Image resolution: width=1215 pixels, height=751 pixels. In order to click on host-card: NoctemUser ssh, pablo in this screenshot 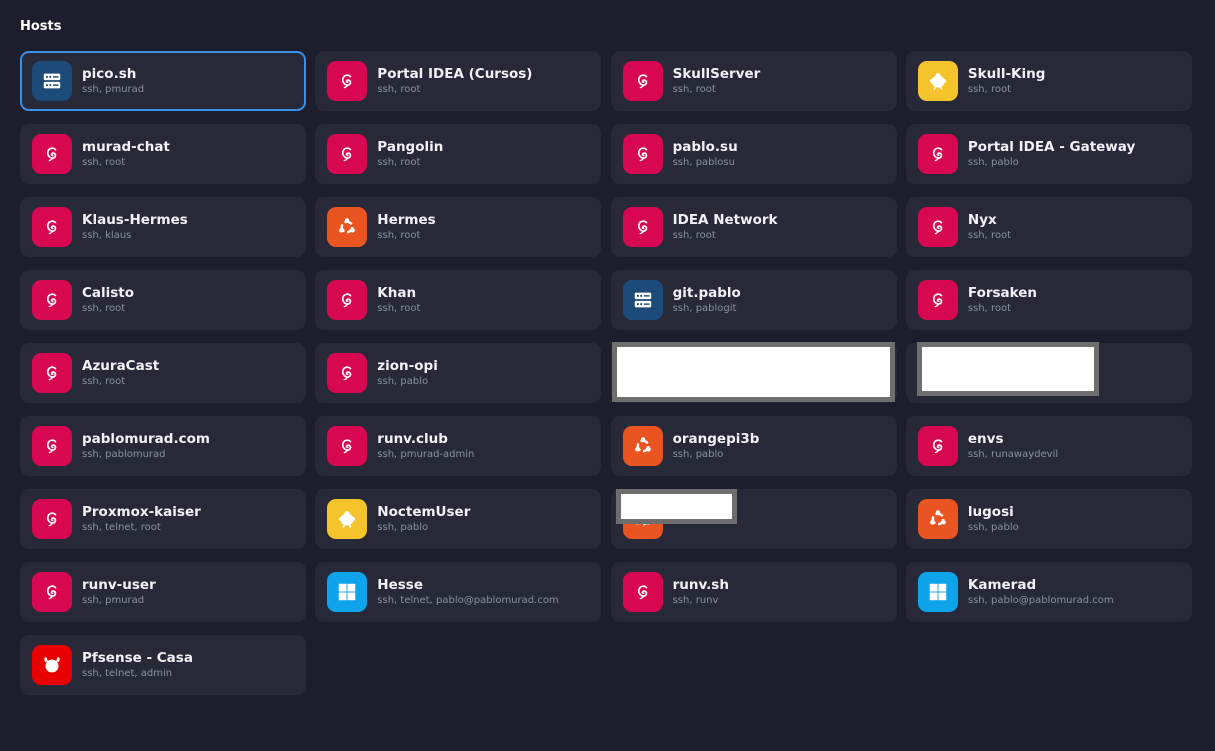, I will do `click(458, 519)`.